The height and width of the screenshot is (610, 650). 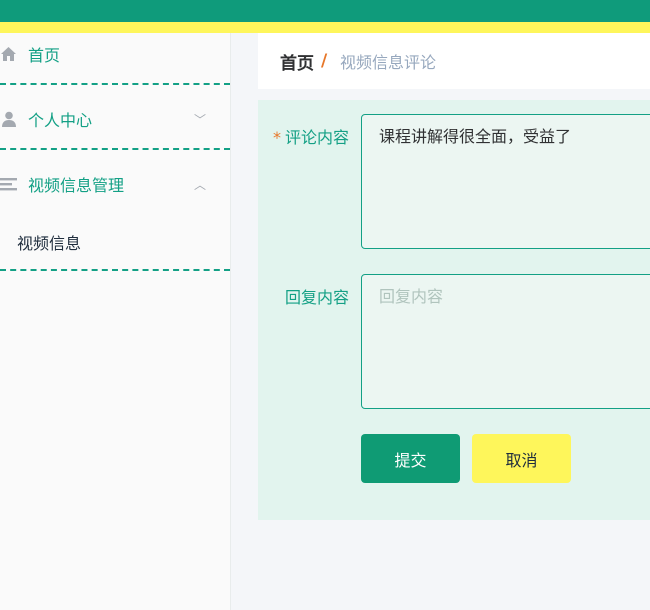 I want to click on comment-textarea, so click(x=505, y=181).